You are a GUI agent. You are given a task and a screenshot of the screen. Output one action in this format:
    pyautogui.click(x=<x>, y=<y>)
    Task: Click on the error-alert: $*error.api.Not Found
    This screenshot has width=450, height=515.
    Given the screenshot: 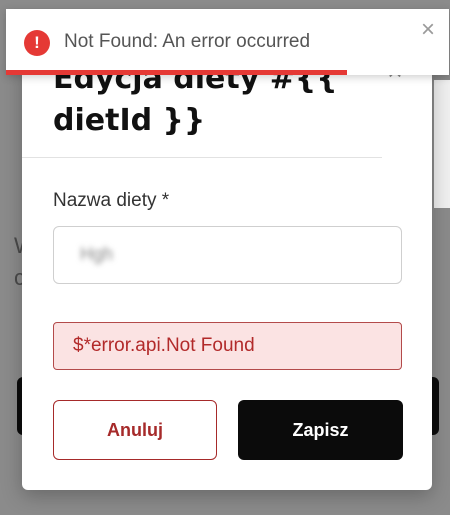 What is the action you would take?
    pyautogui.click(x=227, y=346)
    